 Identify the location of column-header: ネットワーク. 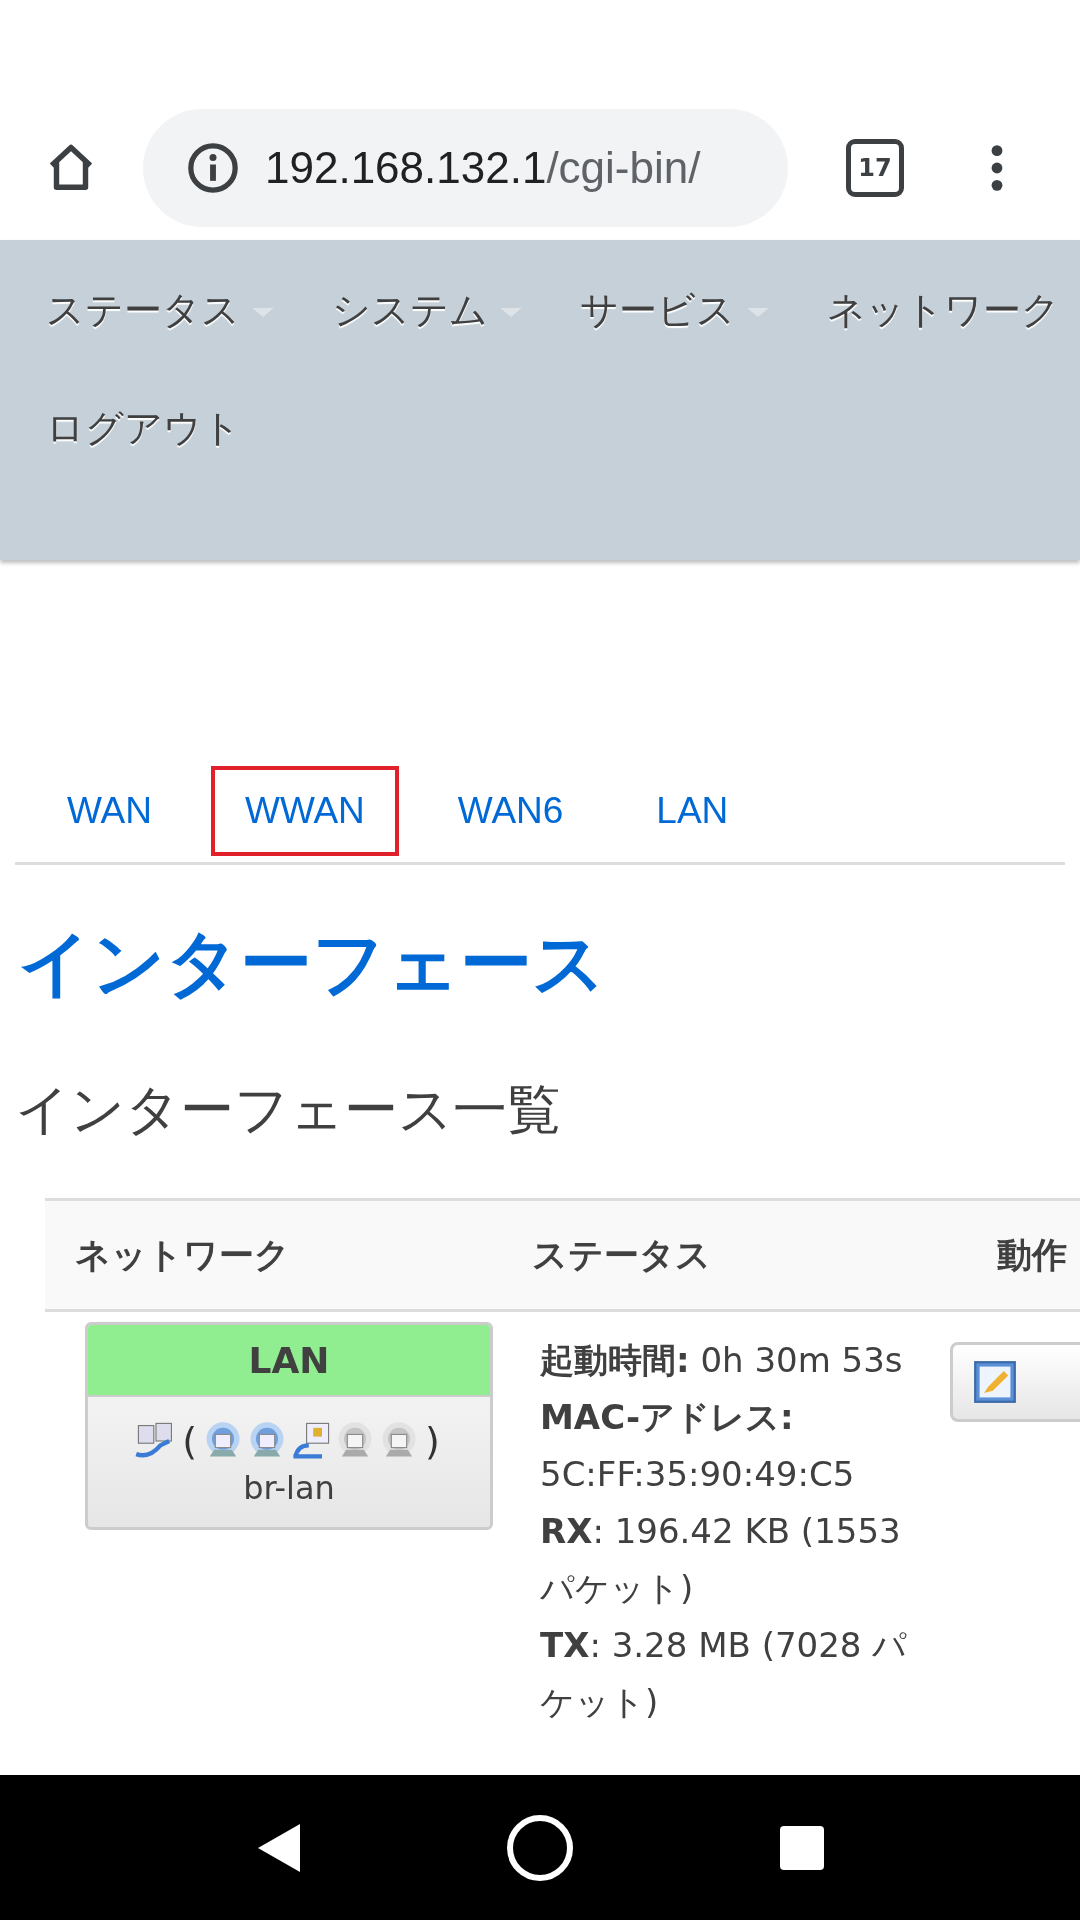
(182, 1255).